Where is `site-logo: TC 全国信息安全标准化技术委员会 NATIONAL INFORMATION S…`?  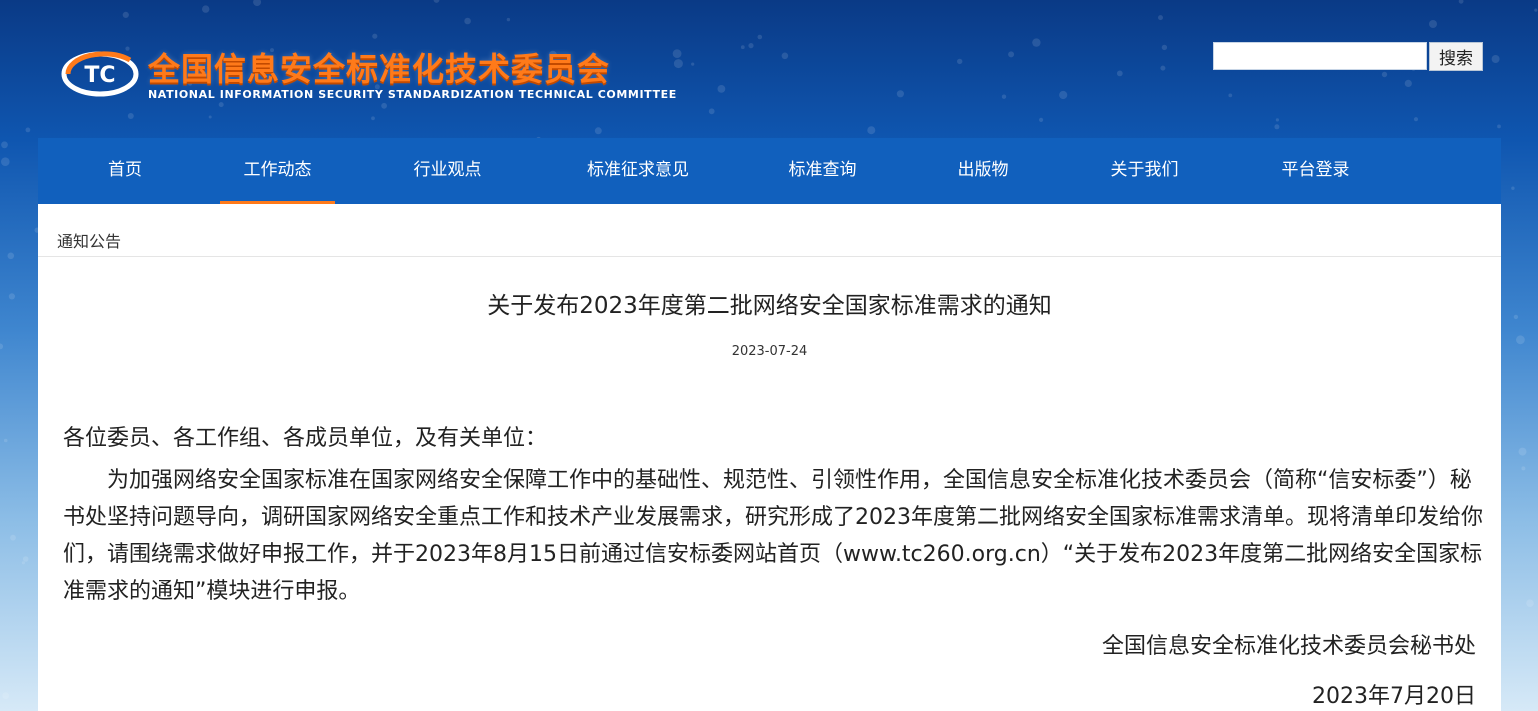 site-logo: TC 全国信息安全标准化技术委员会 NATIONAL INFORMATION S… is located at coordinates (380, 75).